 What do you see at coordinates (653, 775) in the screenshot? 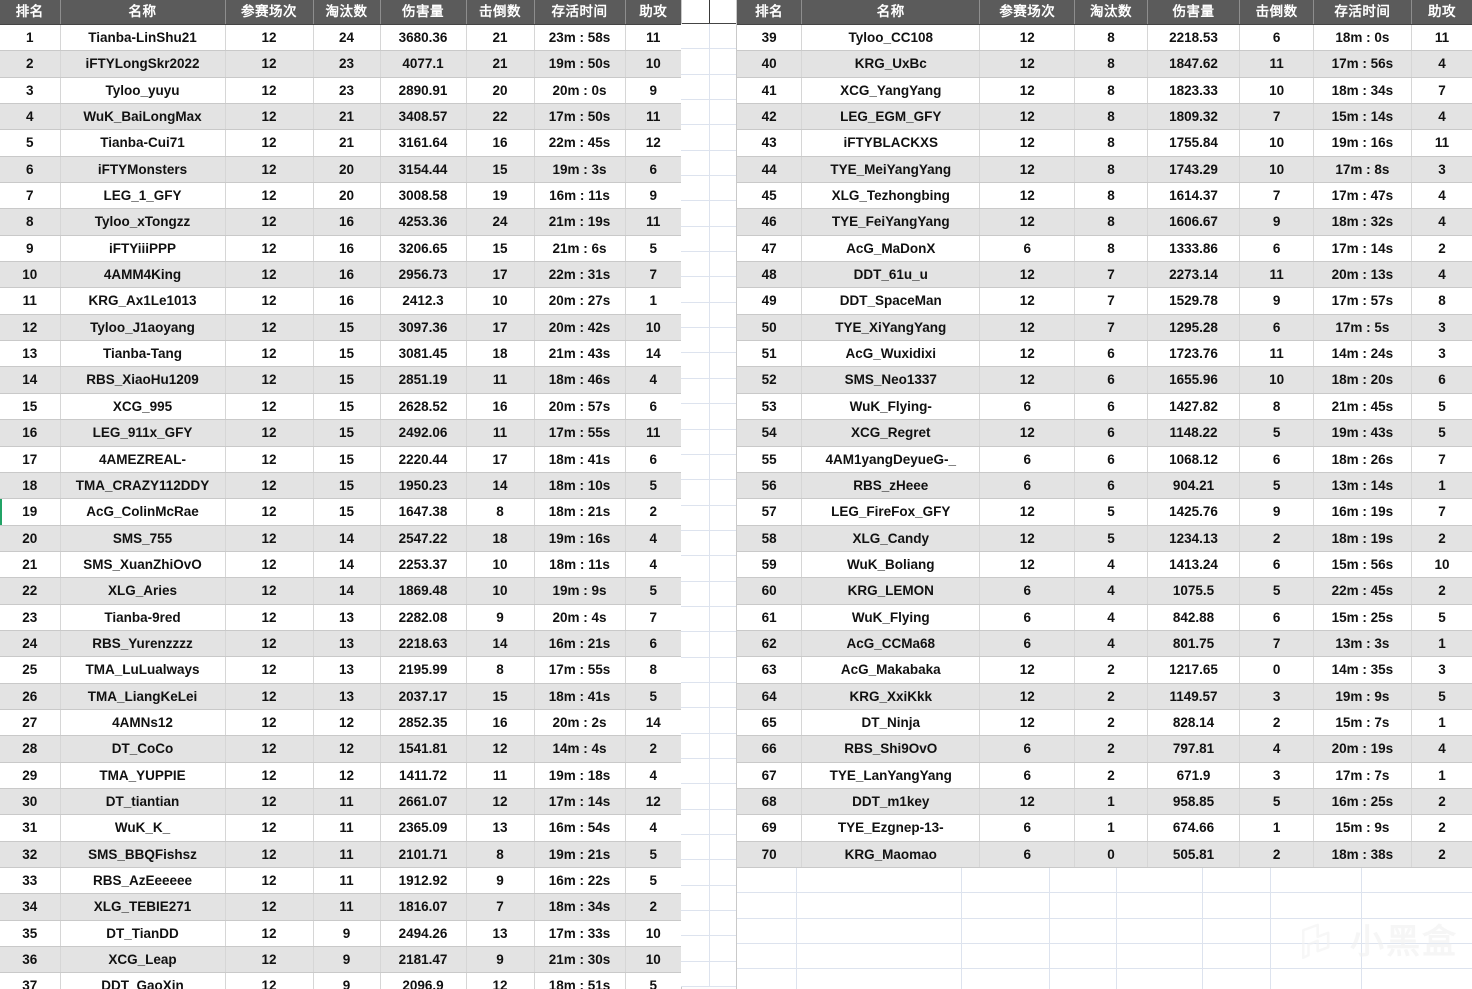
I see `cell-assists: 4` at bounding box center [653, 775].